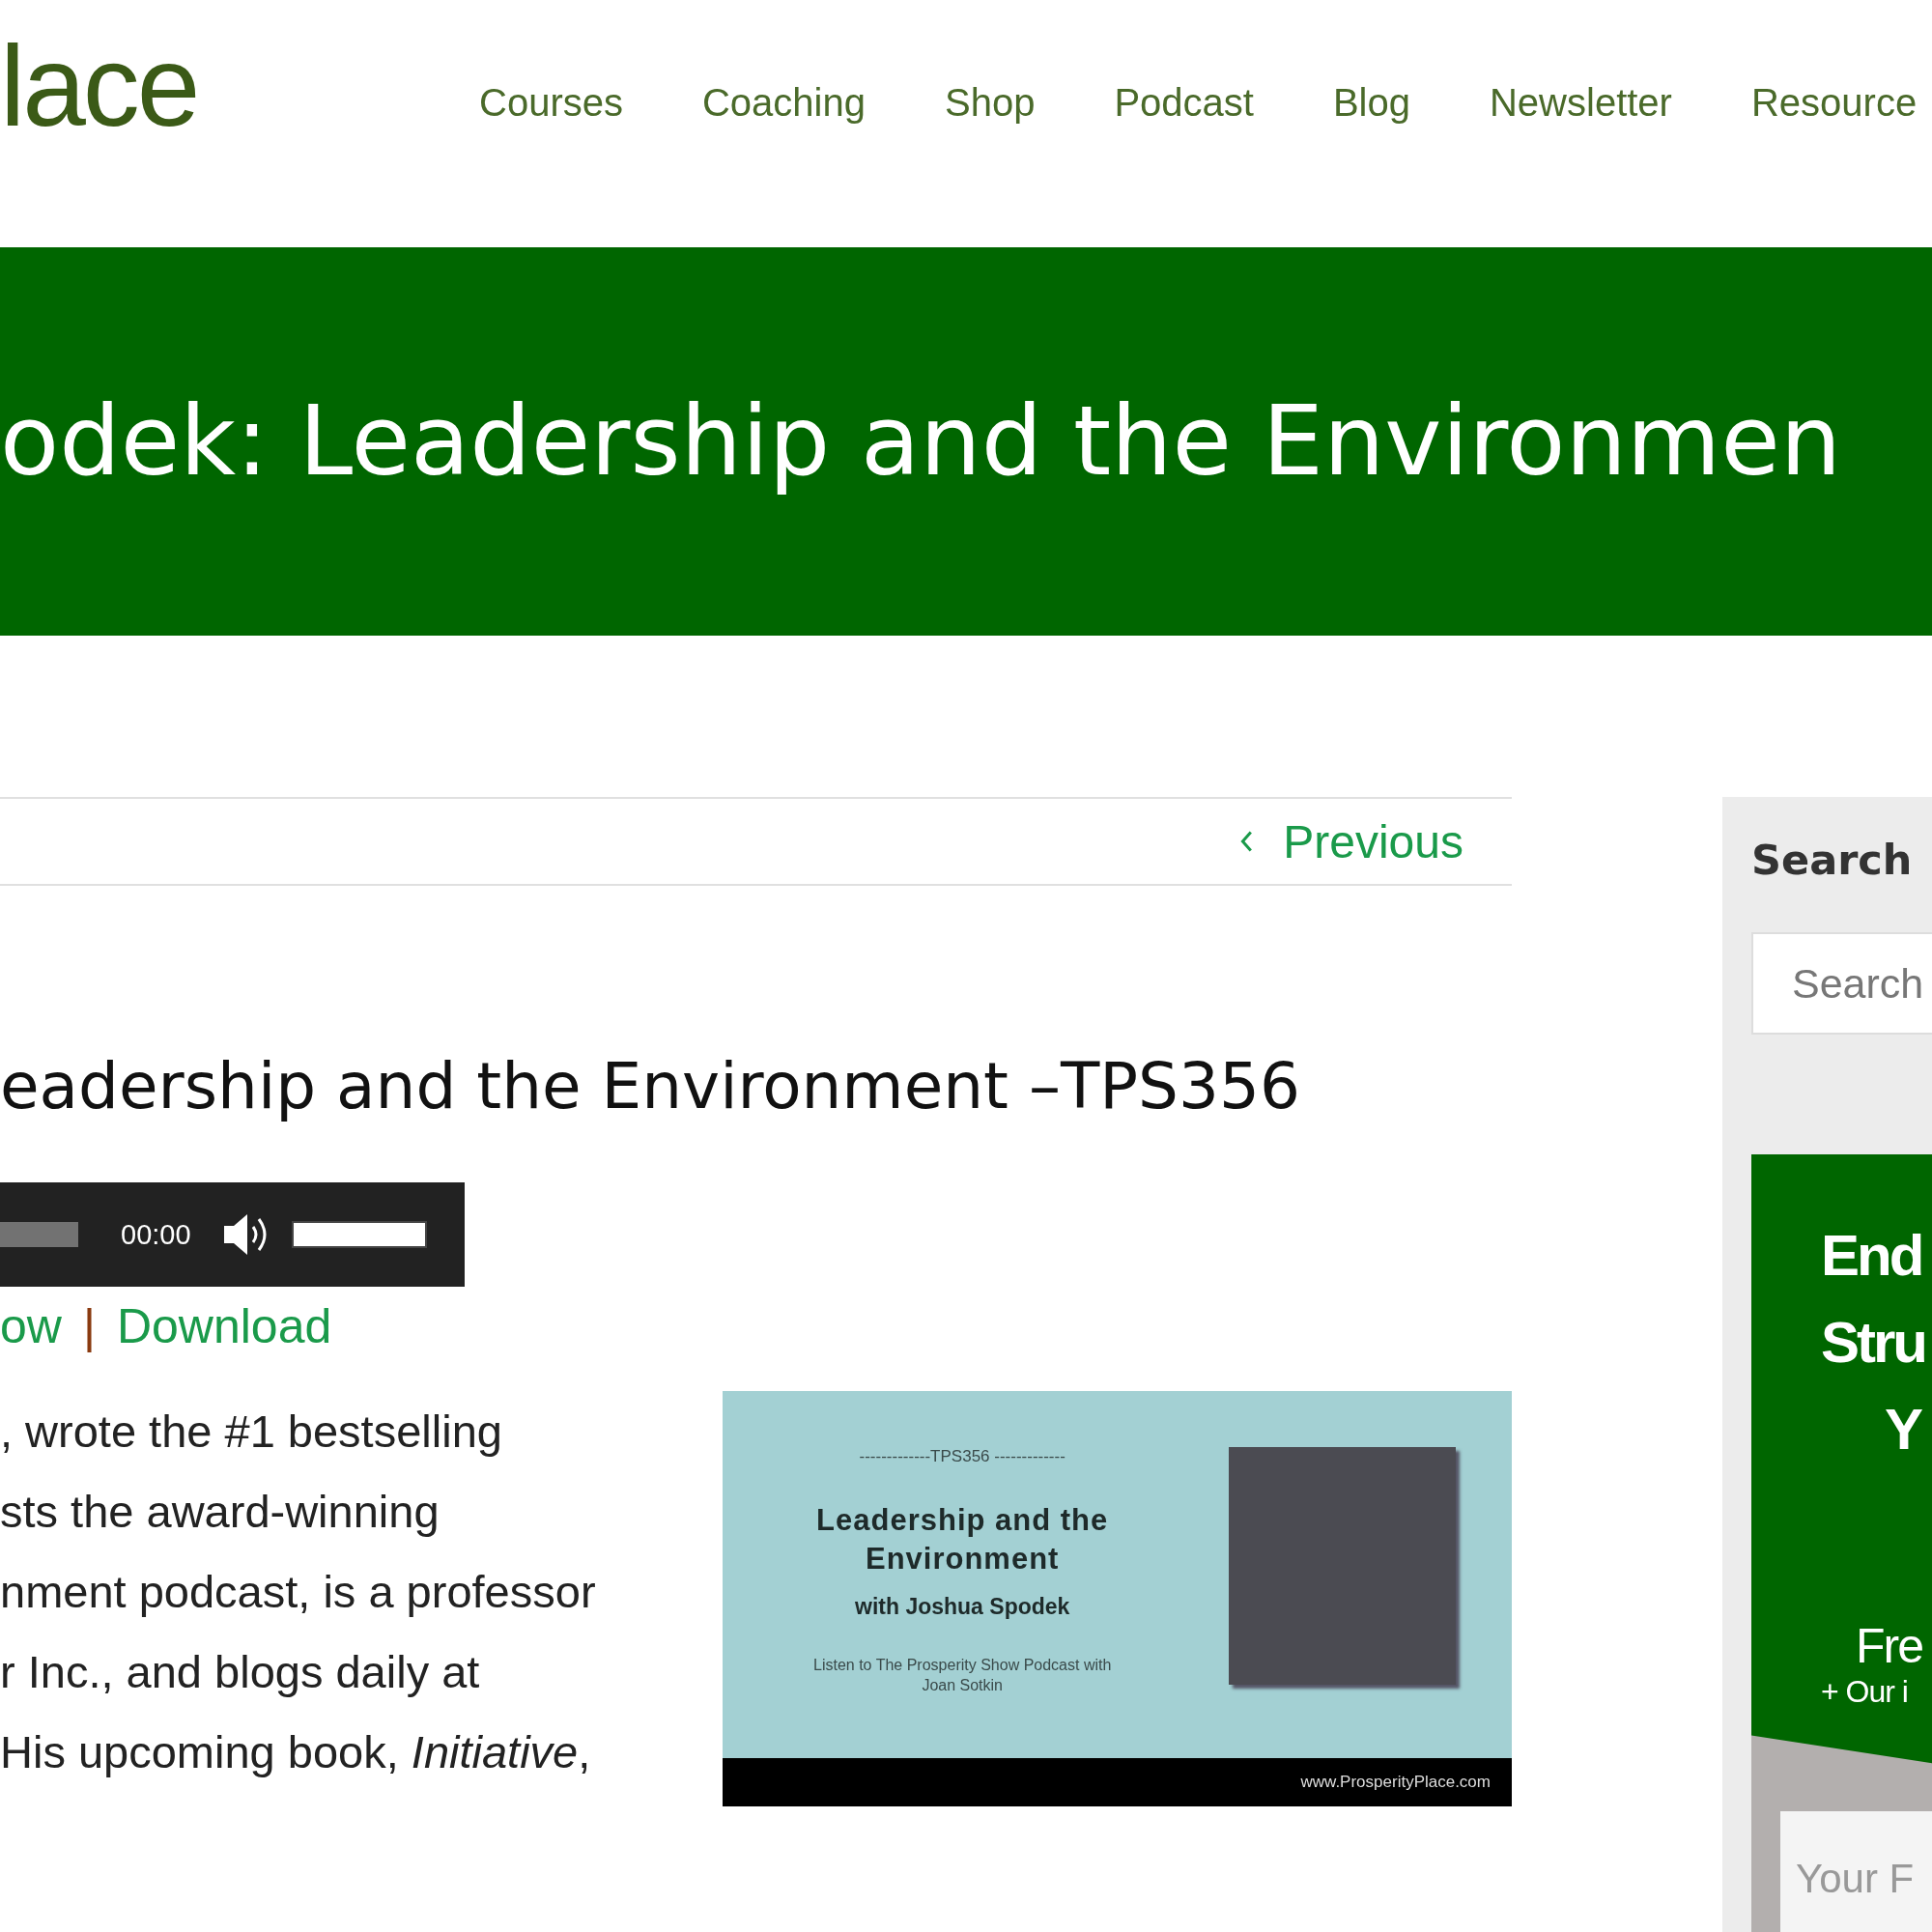 Image resolution: width=1932 pixels, height=1932 pixels. I want to click on nav-link: Blog, so click(1371, 102).